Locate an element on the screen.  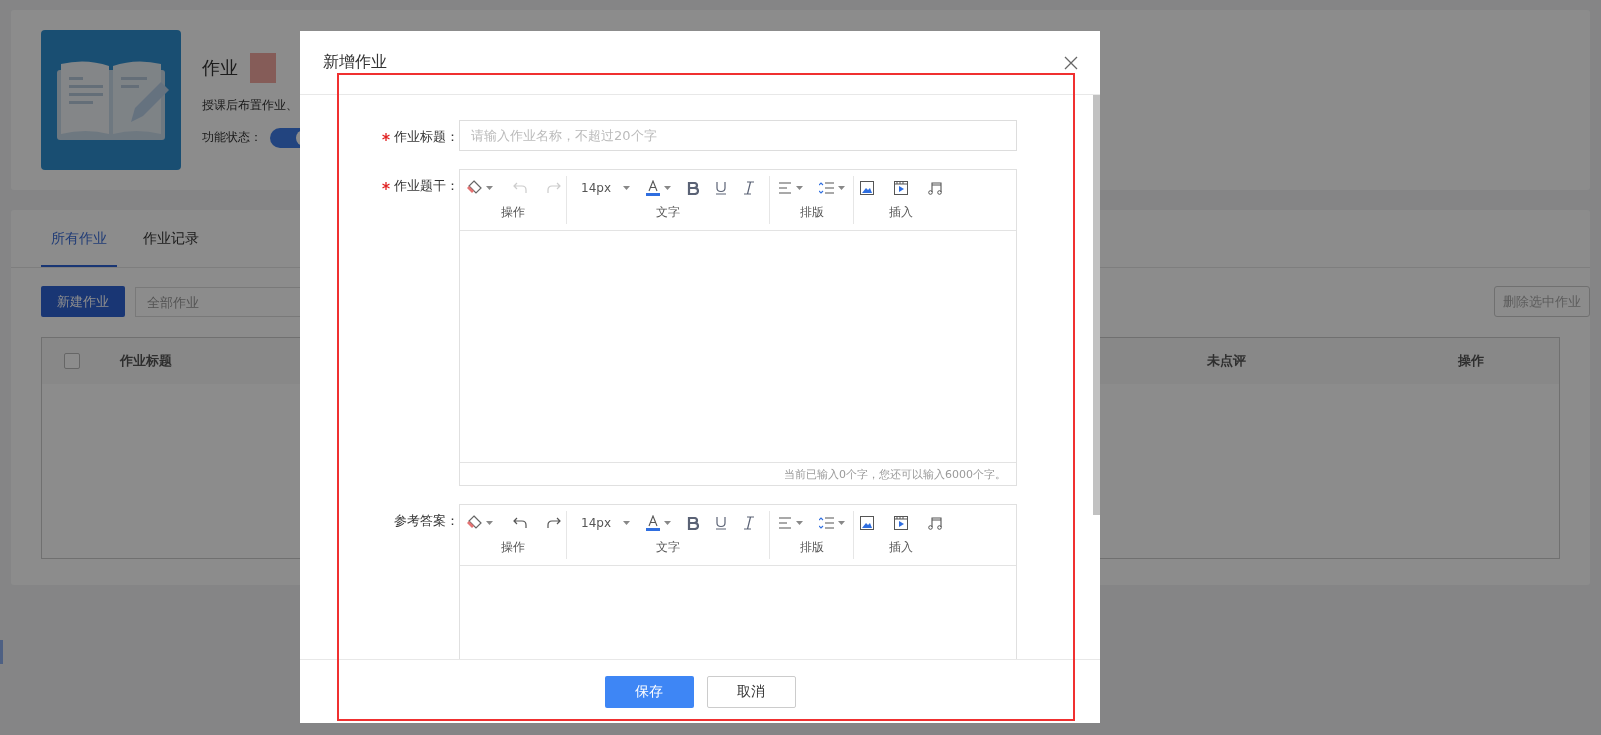
column-header: 未点评 is located at coordinates (1226, 361).